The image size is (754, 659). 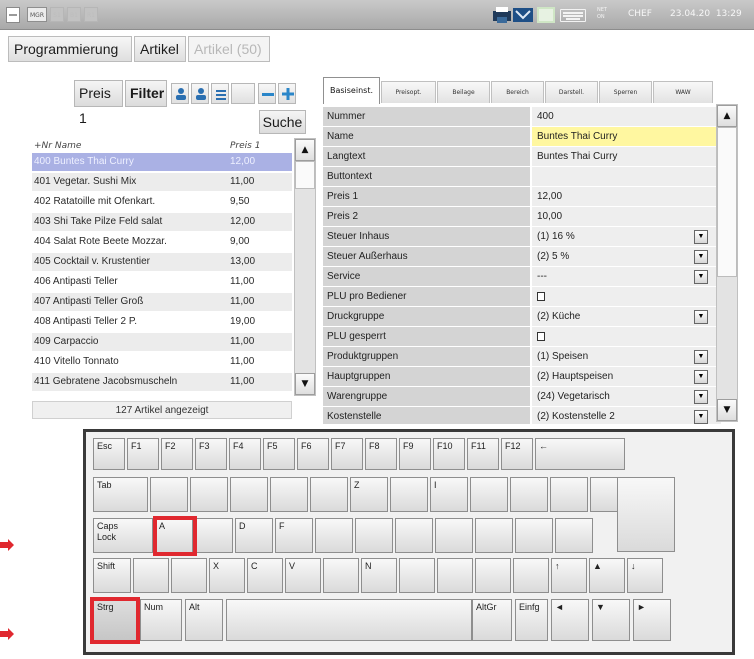 I want to click on key-down: ↓, so click(x=645, y=575).